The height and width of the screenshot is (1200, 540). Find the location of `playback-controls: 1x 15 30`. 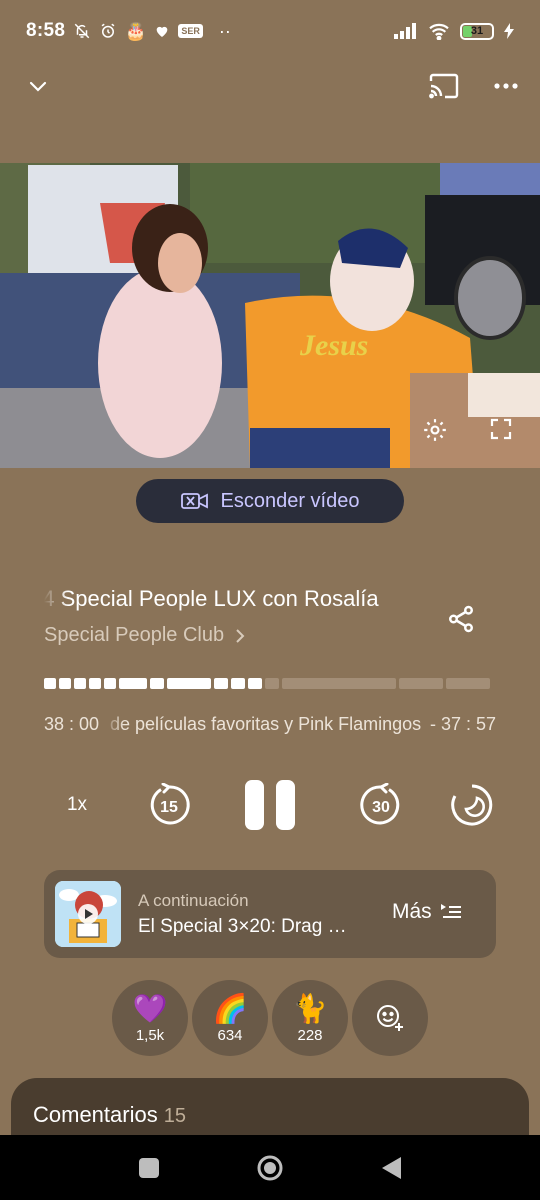

playback-controls: 1x 15 30 is located at coordinates (270, 805).